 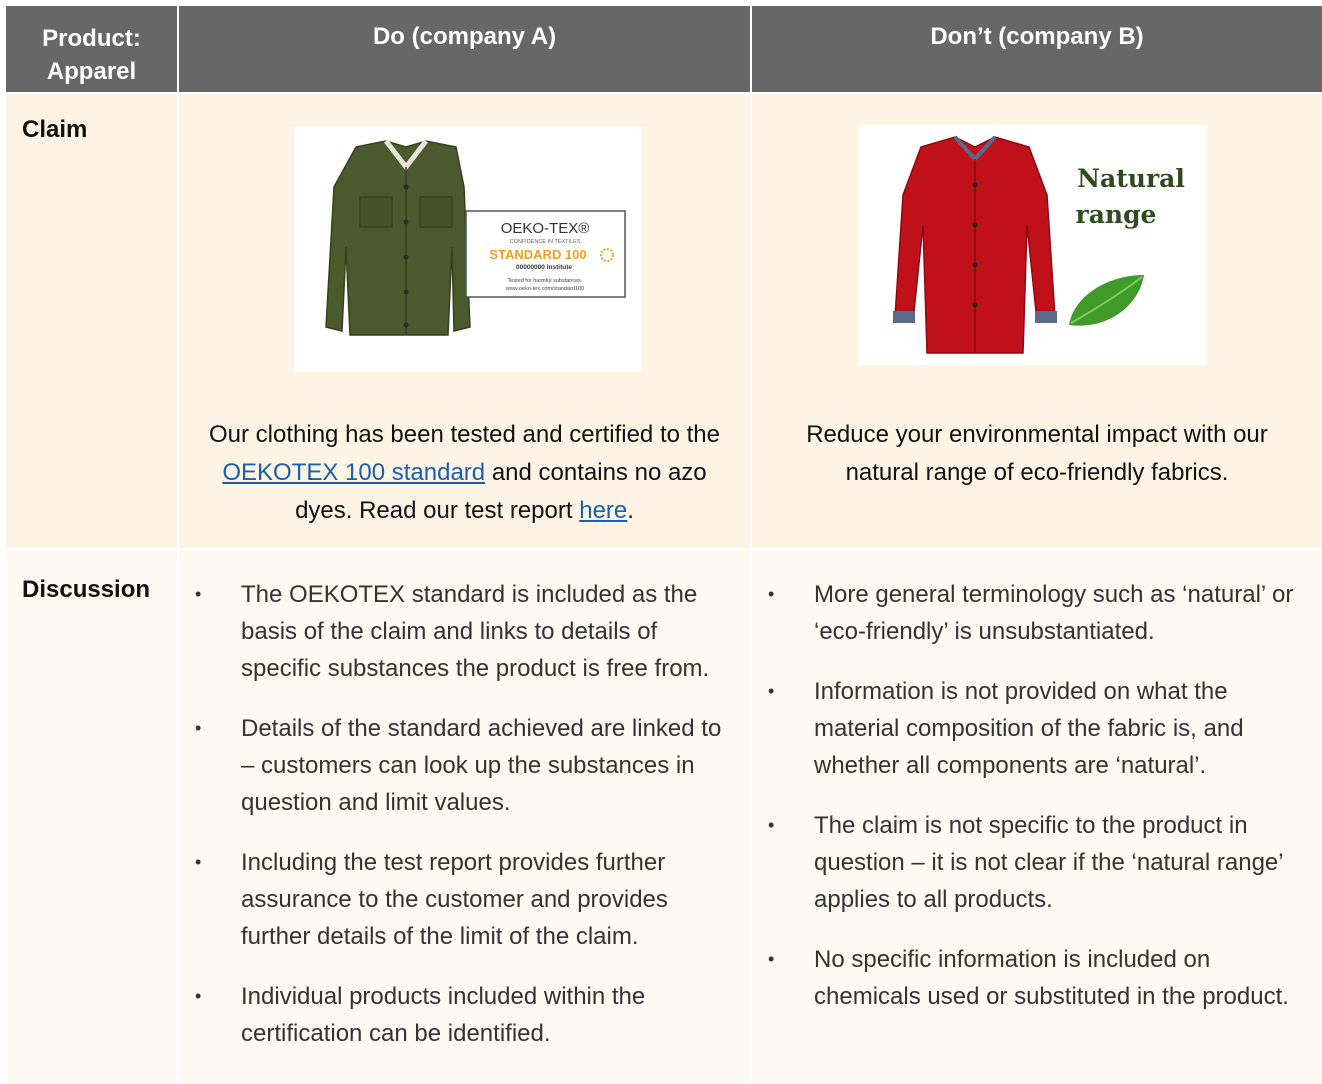 What do you see at coordinates (353, 472) in the screenshot?
I see `oekotex-standard-link: OEKOTEX 100 standard` at bounding box center [353, 472].